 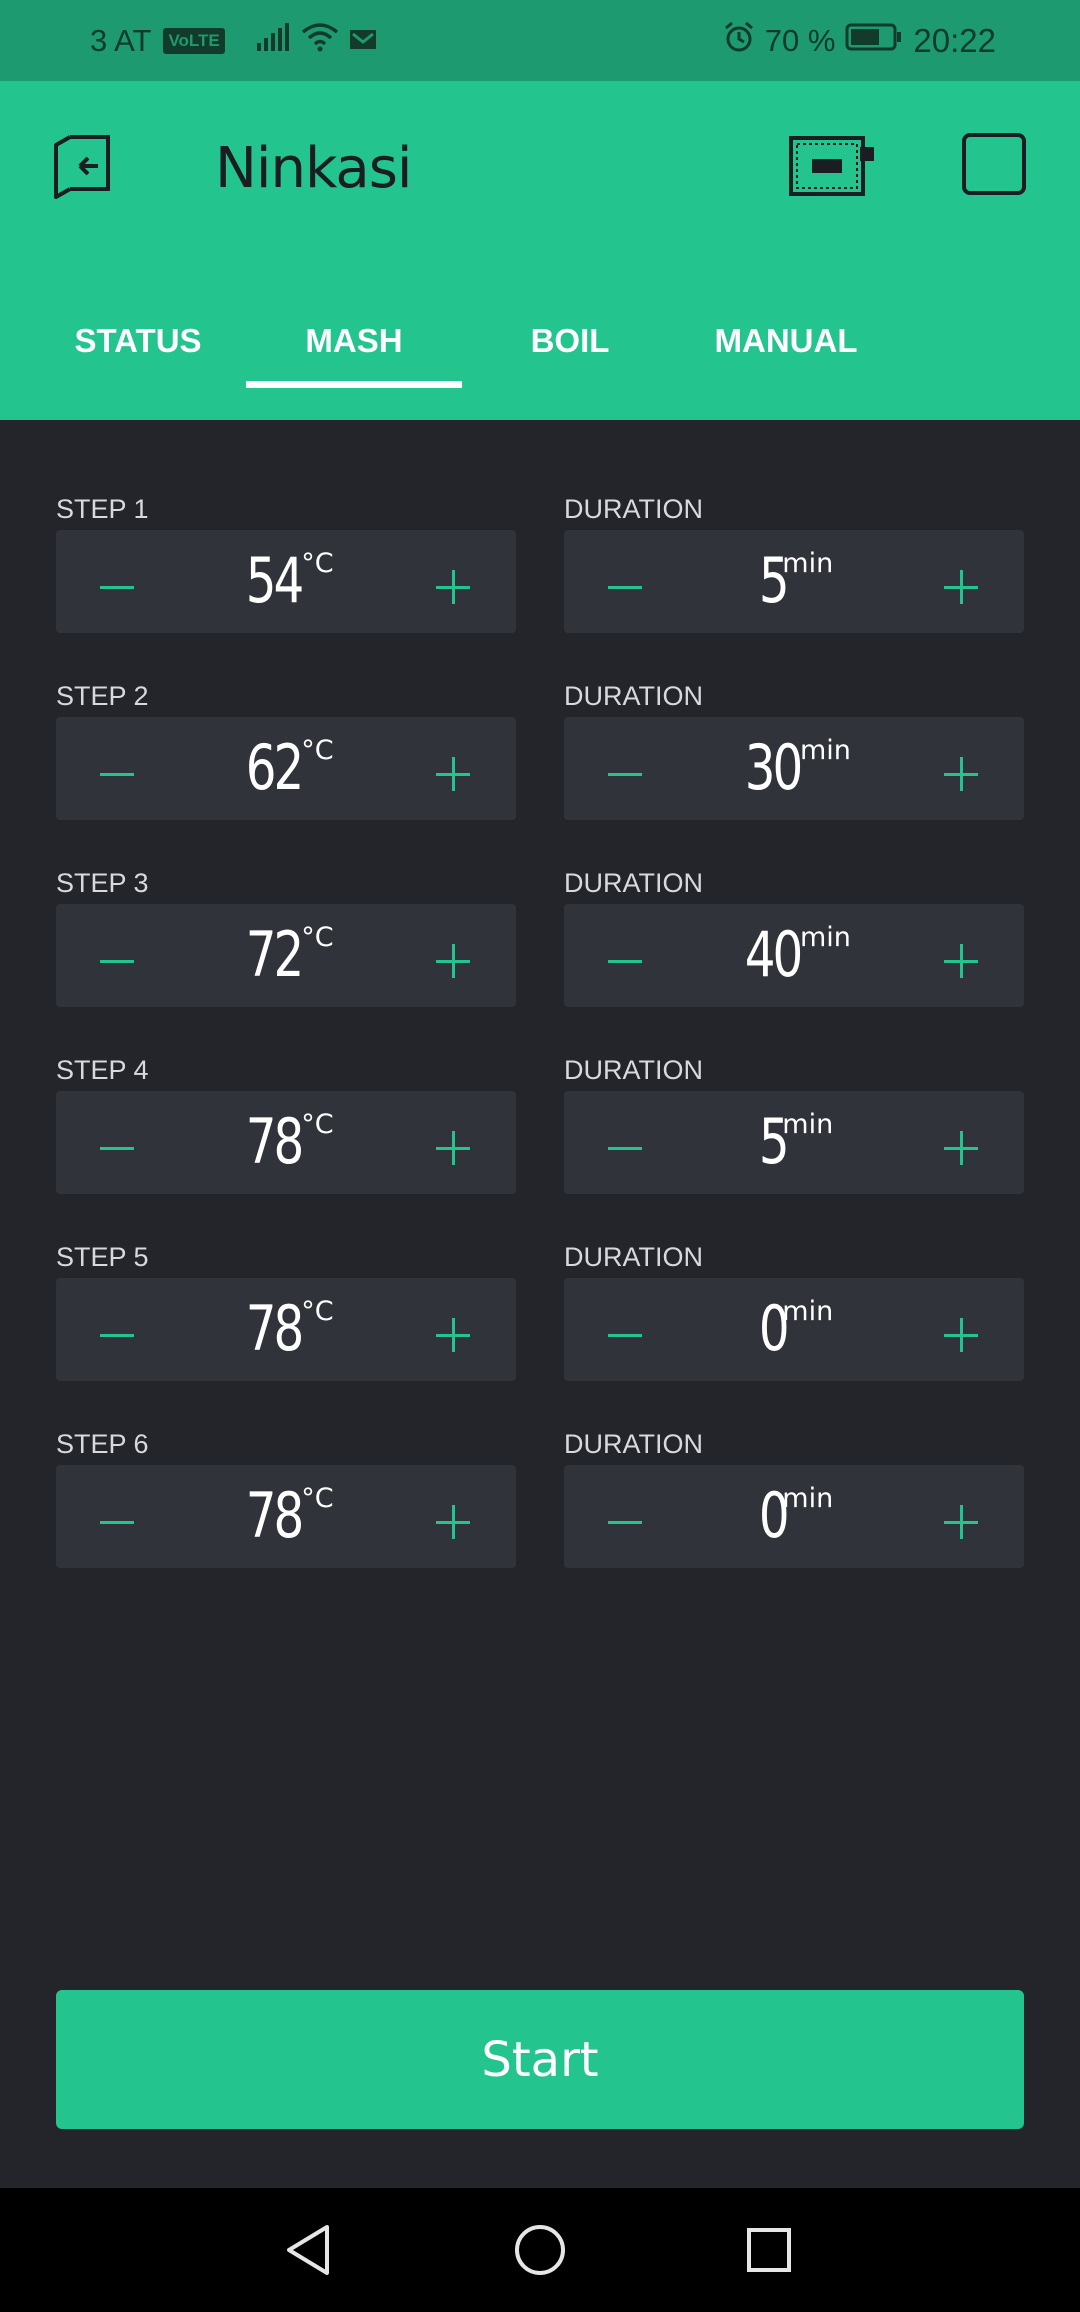 I want to click on step-label: STEP 1, so click(x=102, y=509).